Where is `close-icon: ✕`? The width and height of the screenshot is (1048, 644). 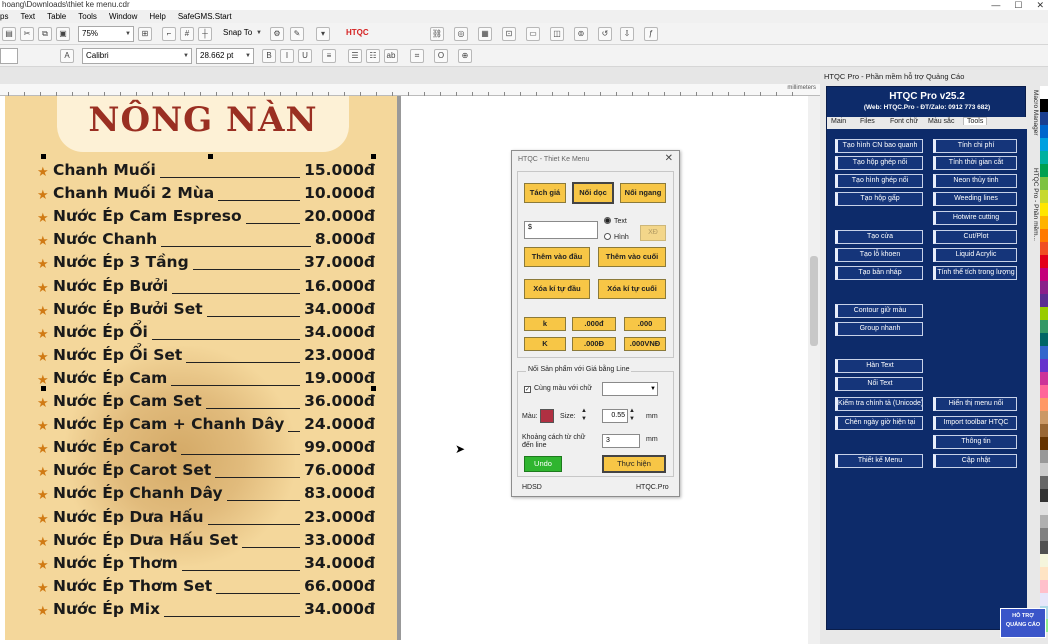 close-icon: ✕ is located at coordinates (669, 158).